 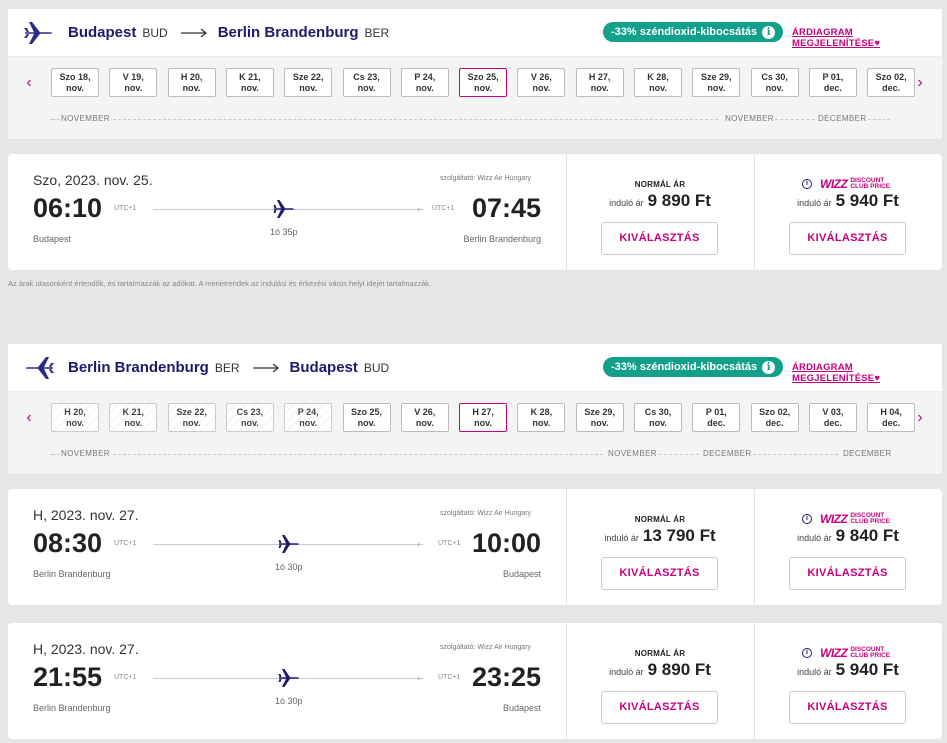 I want to click on date-chip-day: P 24,, so click(x=308, y=412).